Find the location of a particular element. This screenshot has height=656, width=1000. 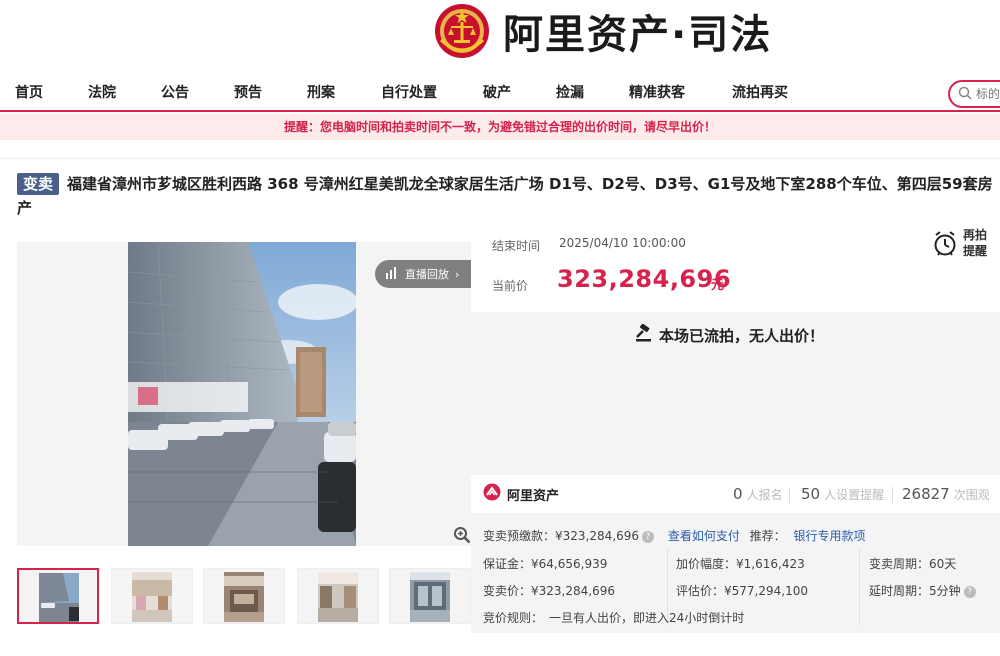

bidding-rule-value: 一旦有人出价，即进入24小时倒计时 is located at coordinates (647, 618).